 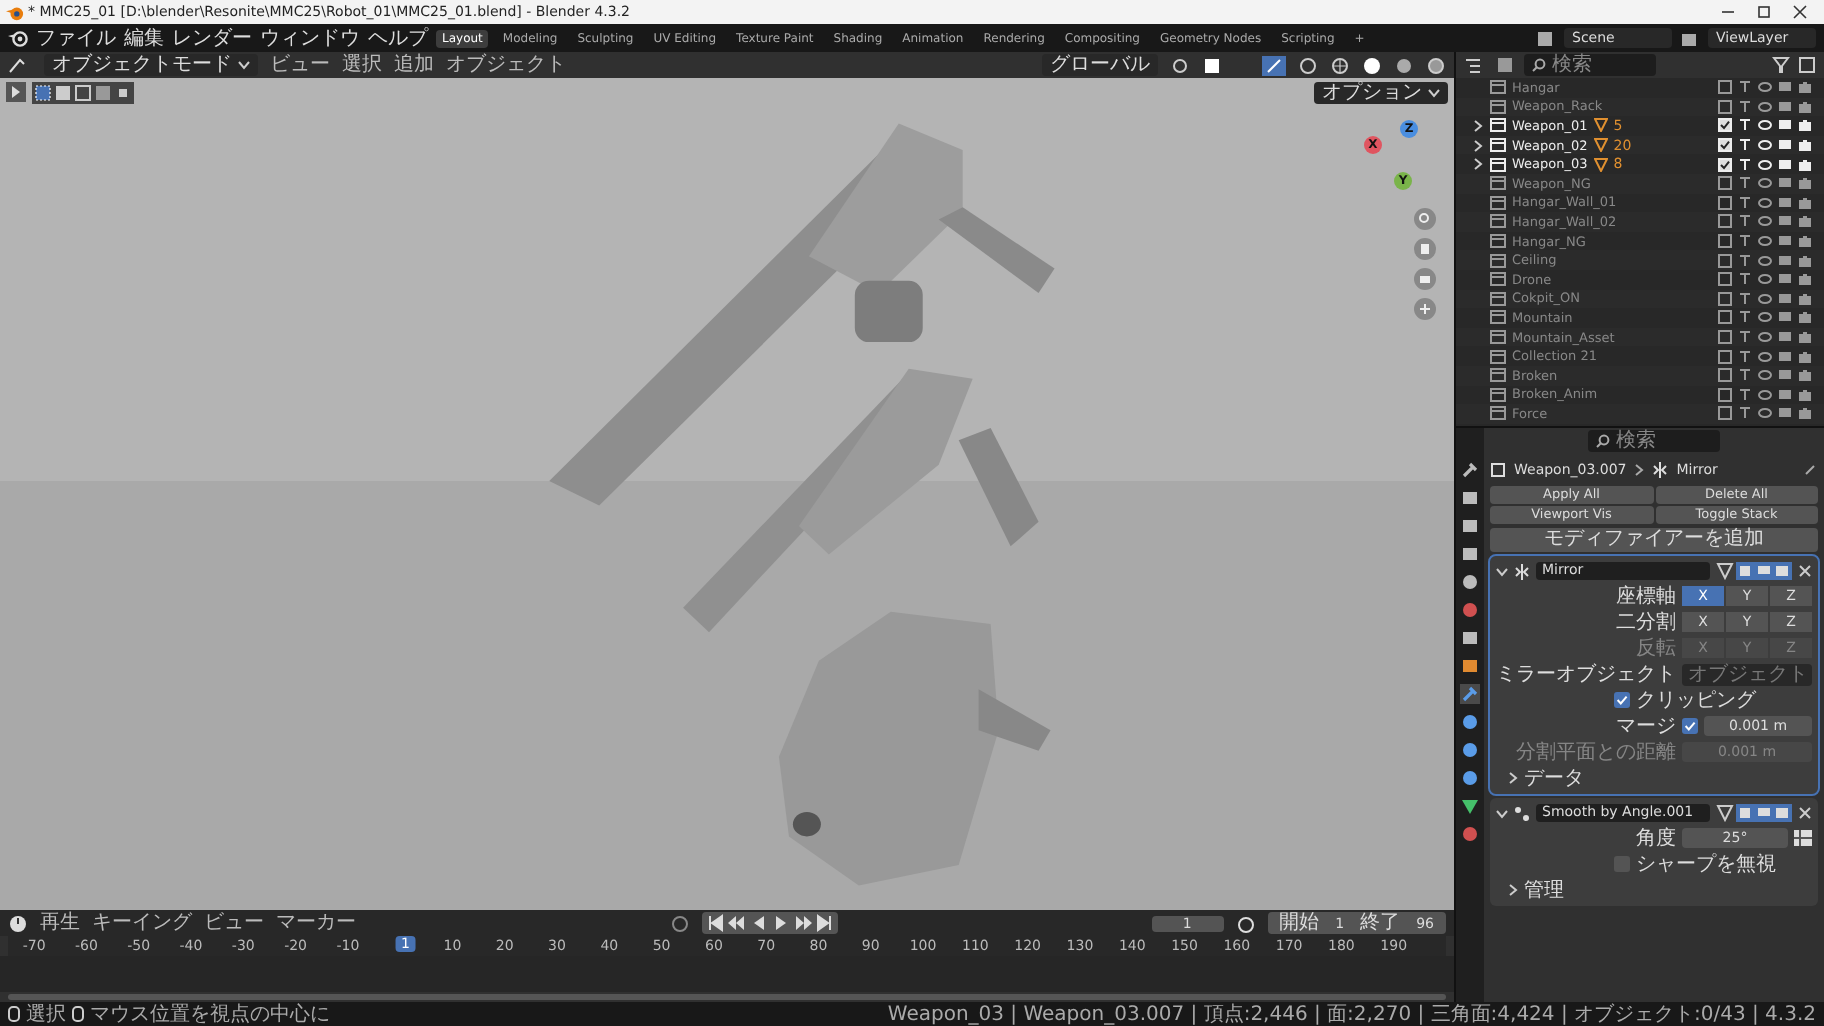 I want to click on new-collection-icon, so click(x=1807, y=65).